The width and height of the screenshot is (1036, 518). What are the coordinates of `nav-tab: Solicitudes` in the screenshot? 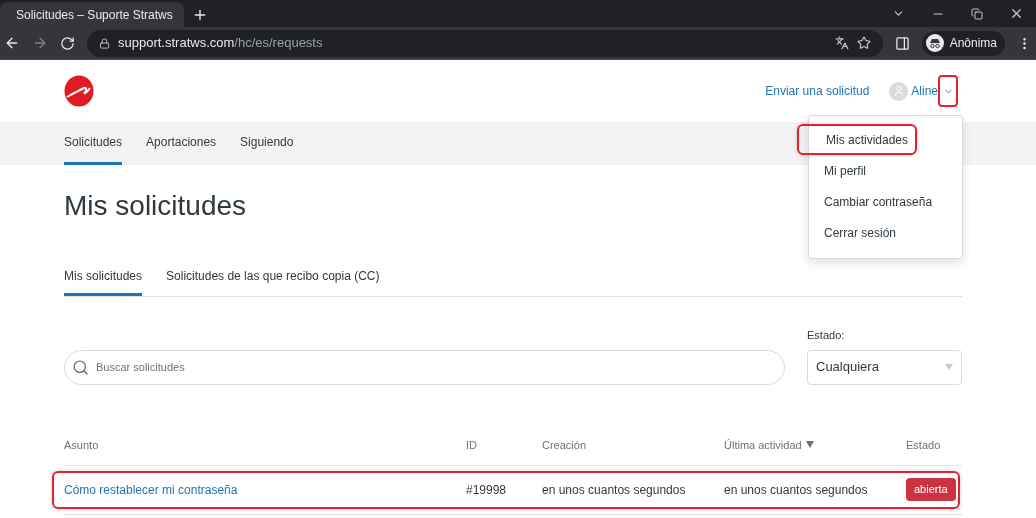 It's located at (93, 143).